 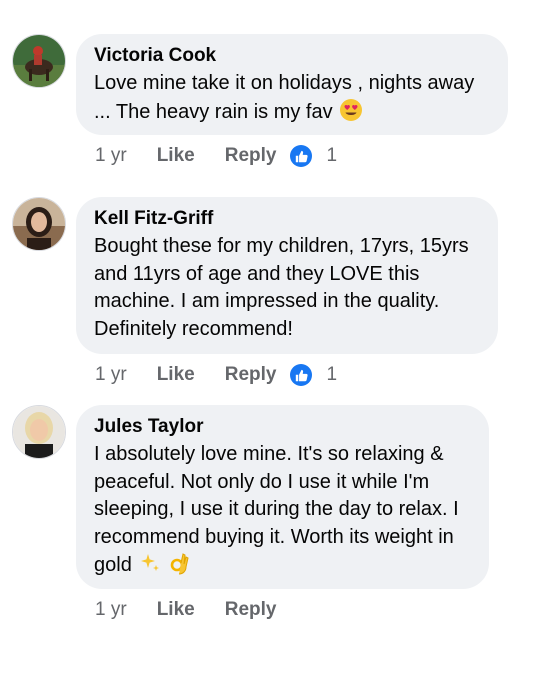 I want to click on heart-eyes-emoji-icon, so click(x=351, y=112).